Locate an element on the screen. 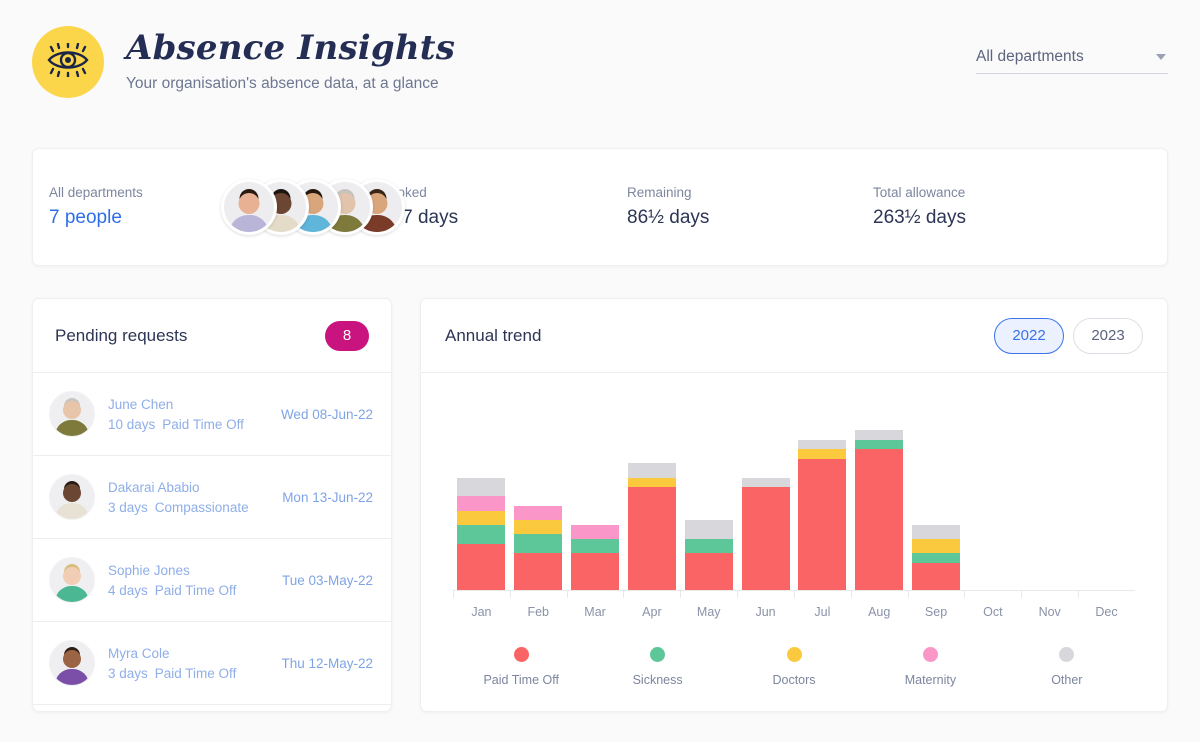 This screenshot has width=1200, height=742. chart-legend-item: Doctors is located at coordinates (794, 667).